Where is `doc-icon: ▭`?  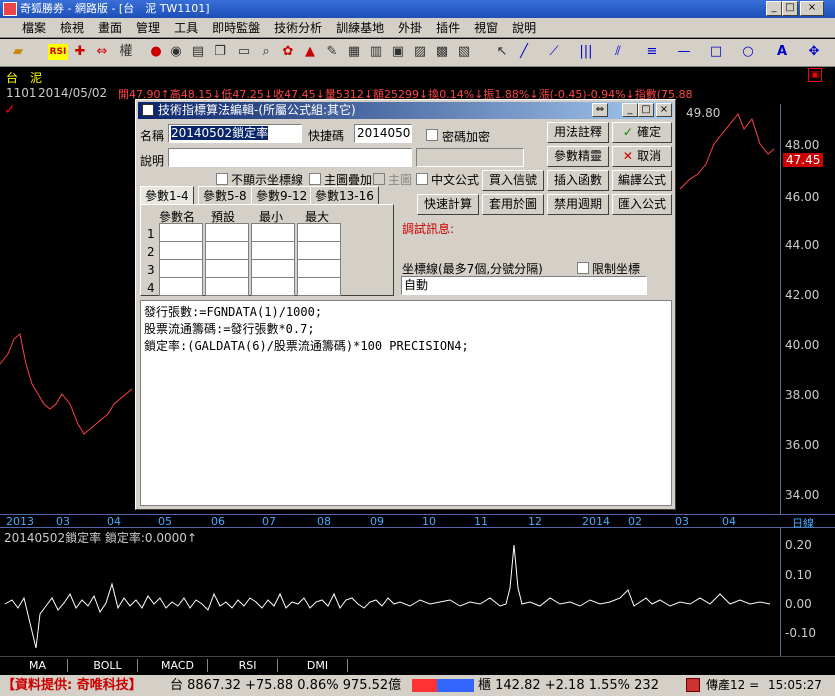
doc-icon: ▭ is located at coordinates (244, 52).